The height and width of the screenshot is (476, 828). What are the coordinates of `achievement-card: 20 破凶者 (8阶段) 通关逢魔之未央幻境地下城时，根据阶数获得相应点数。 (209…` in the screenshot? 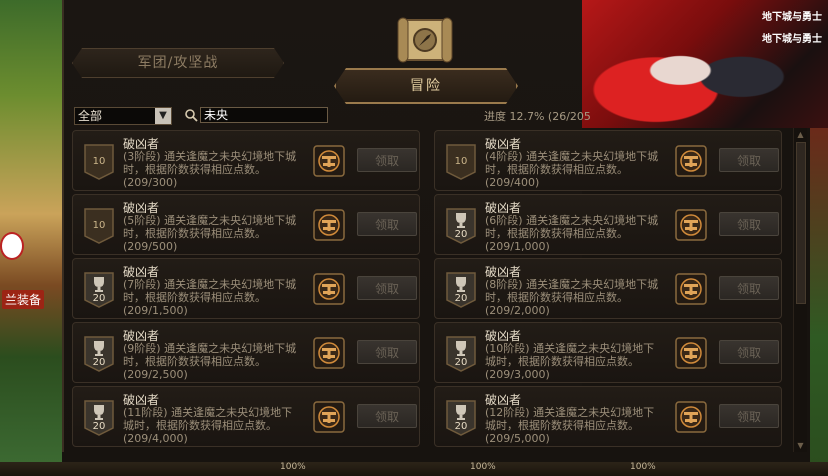 It's located at (608, 288).